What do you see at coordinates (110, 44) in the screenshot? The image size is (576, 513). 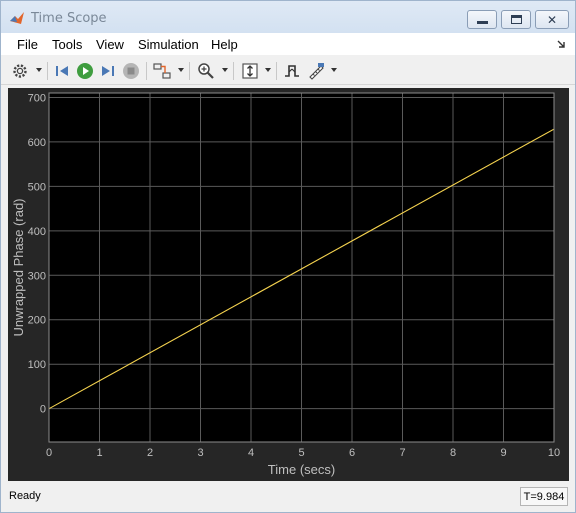 I see `menu-view: View` at bounding box center [110, 44].